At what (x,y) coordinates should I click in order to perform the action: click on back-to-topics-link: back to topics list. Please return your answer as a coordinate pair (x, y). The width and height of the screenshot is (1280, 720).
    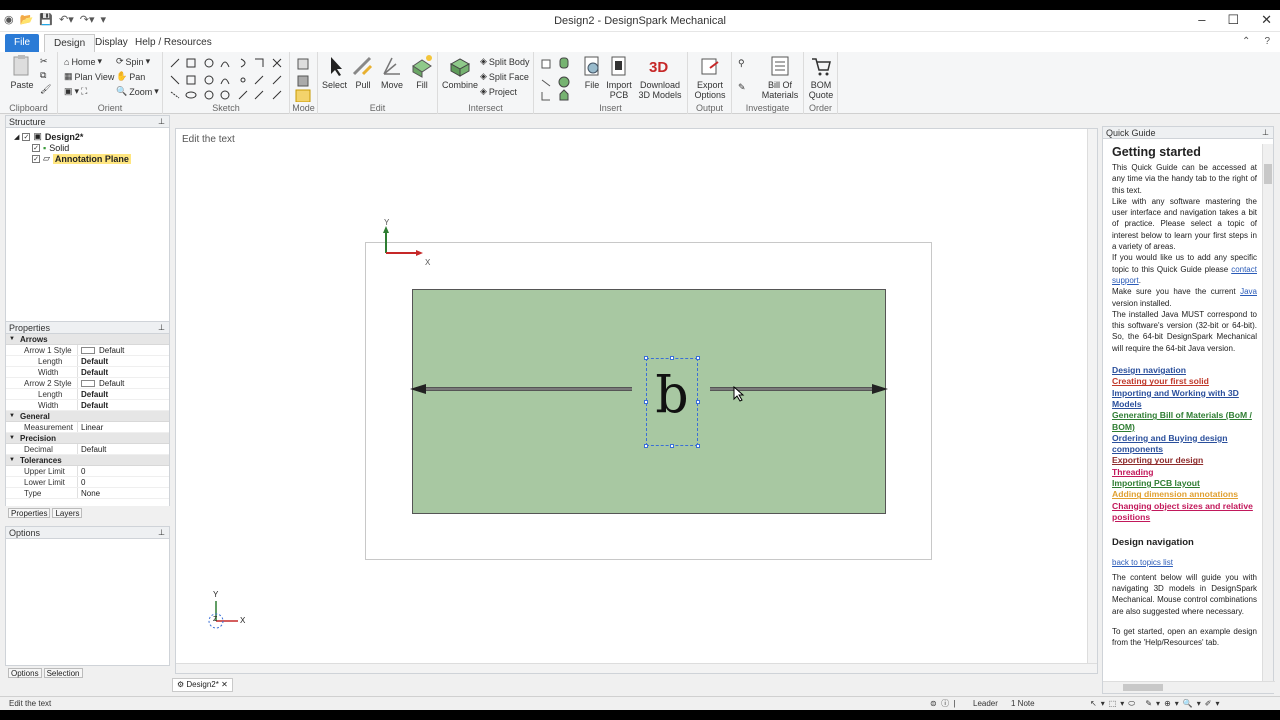
    Looking at the image, I should click on (1184, 562).